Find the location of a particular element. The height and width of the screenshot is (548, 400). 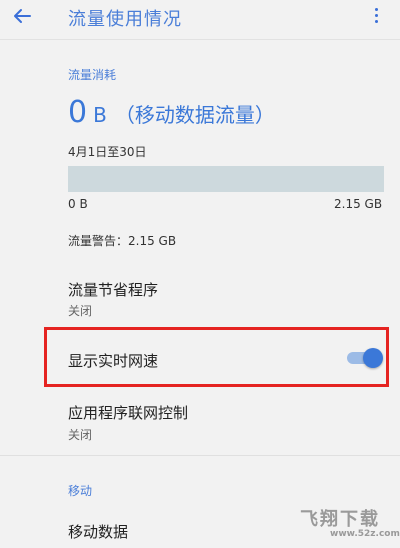

app-network-control-title: 应用程序联网控制 is located at coordinates (128, 412).